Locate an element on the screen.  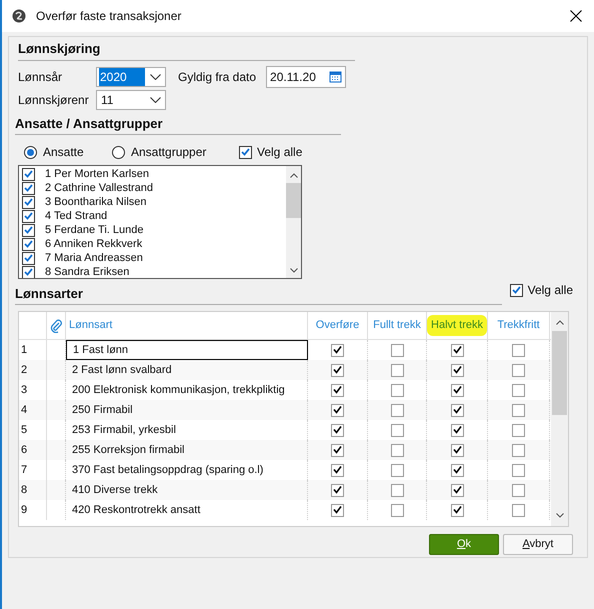
list-item: 6 Anniken Rekkverk is located at coordinates (93, 244).